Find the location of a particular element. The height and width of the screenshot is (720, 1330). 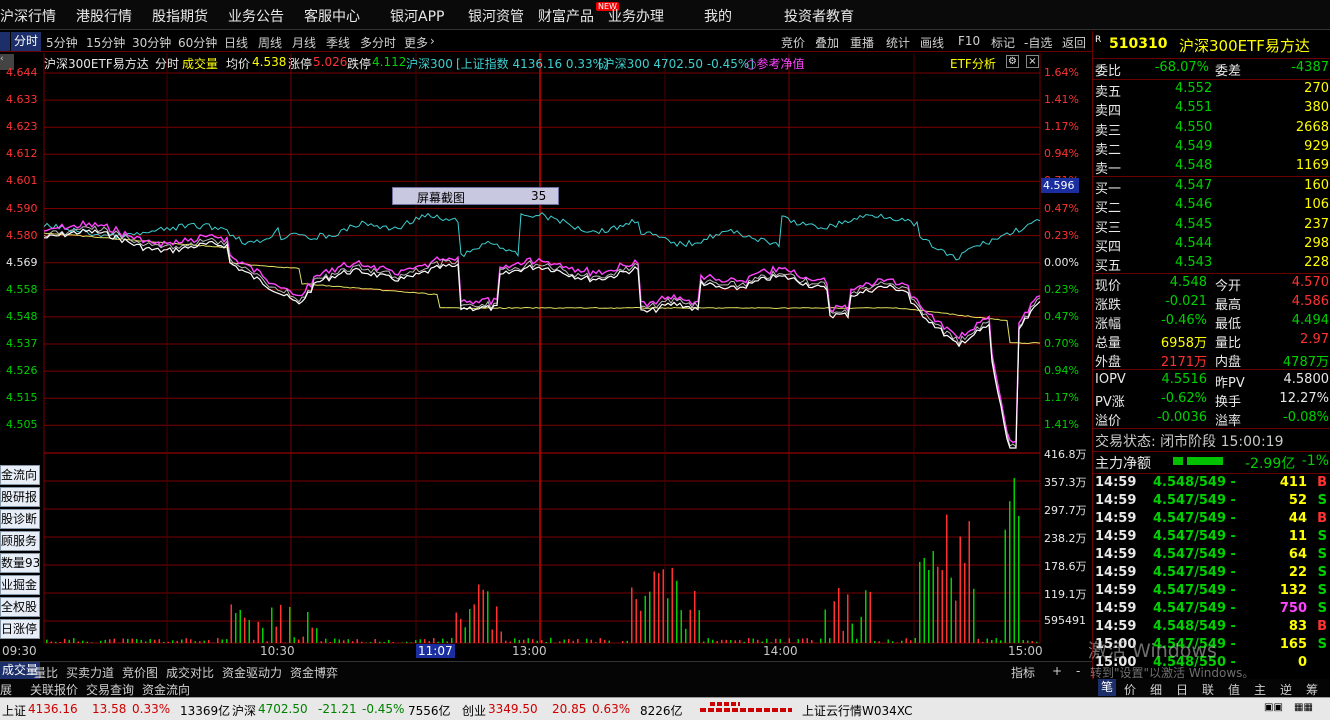

tab-daily: 日线 is located at coordinates (236, 42).